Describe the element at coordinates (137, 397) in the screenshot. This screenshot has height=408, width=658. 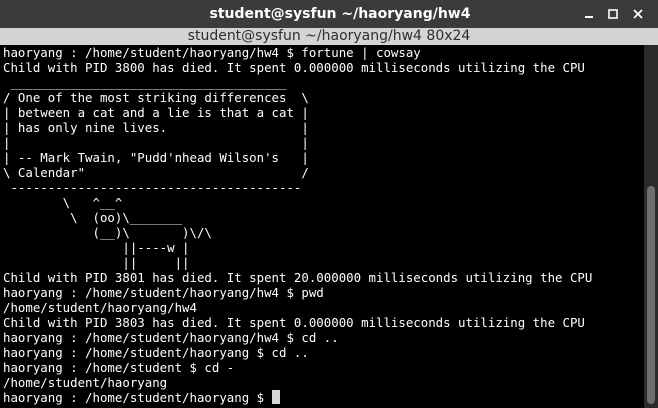
I see `shell-prompt: haoryang : /home/student/haoryang $` at that location.